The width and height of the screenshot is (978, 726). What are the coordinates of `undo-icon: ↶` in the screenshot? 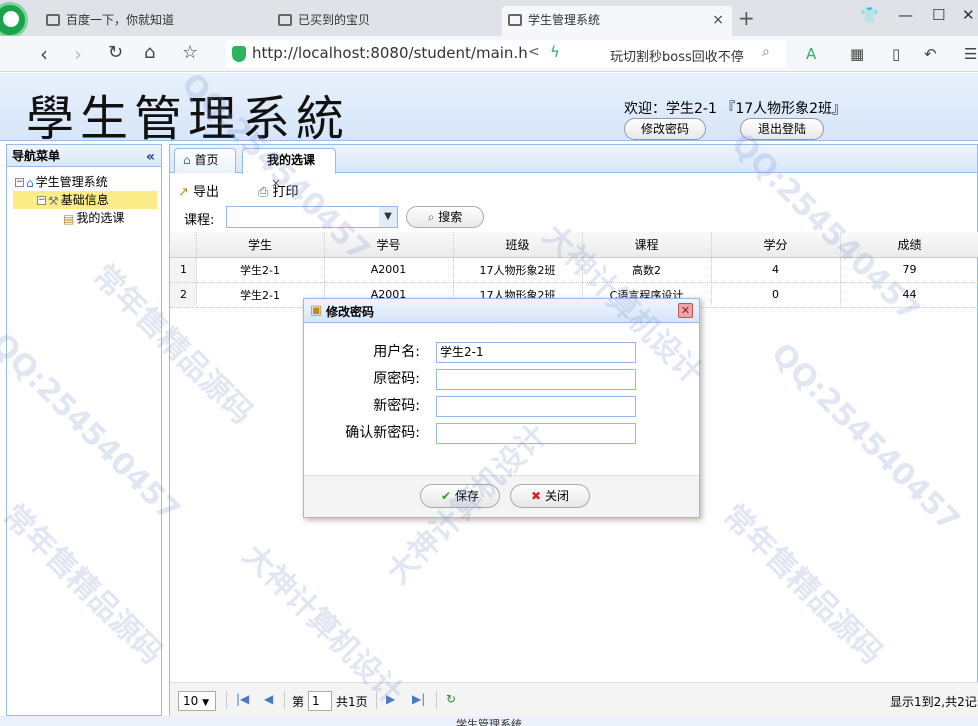 It's located at (930, 54).